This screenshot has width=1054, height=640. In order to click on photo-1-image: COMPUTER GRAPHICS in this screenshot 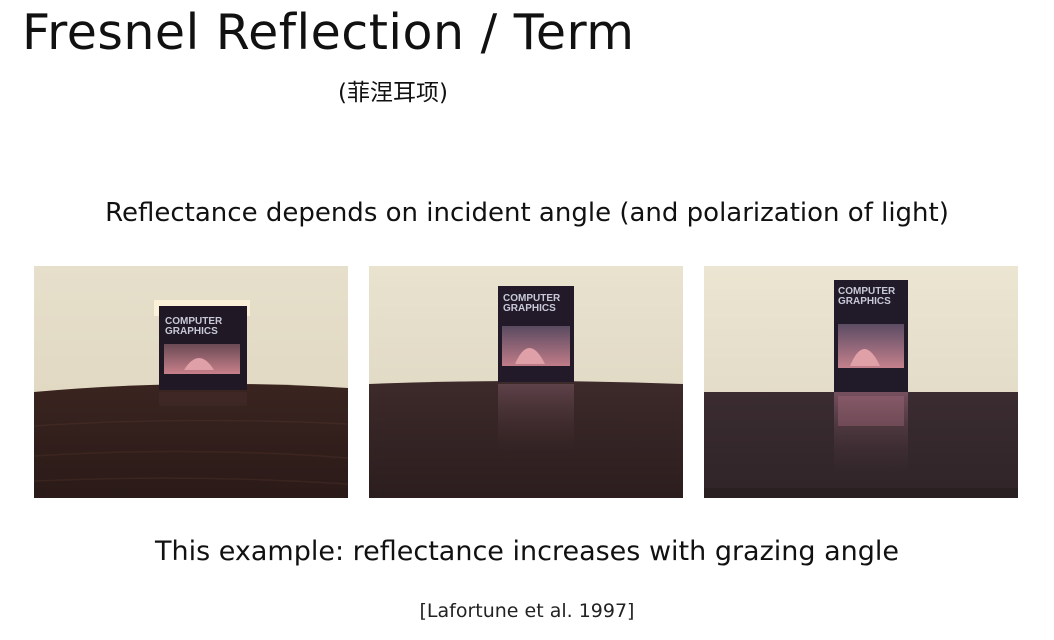, I will do `click(191, 382)`.